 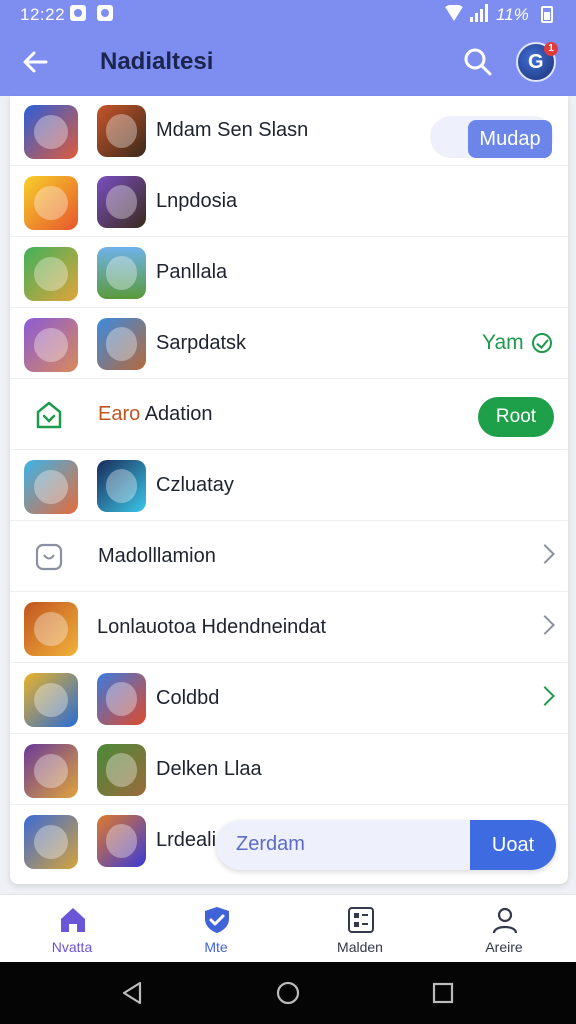 What do you see at coordinates (289, 486) in the screenshot?
I see `list-item: Czluatay` at bounding box center [289, 486].